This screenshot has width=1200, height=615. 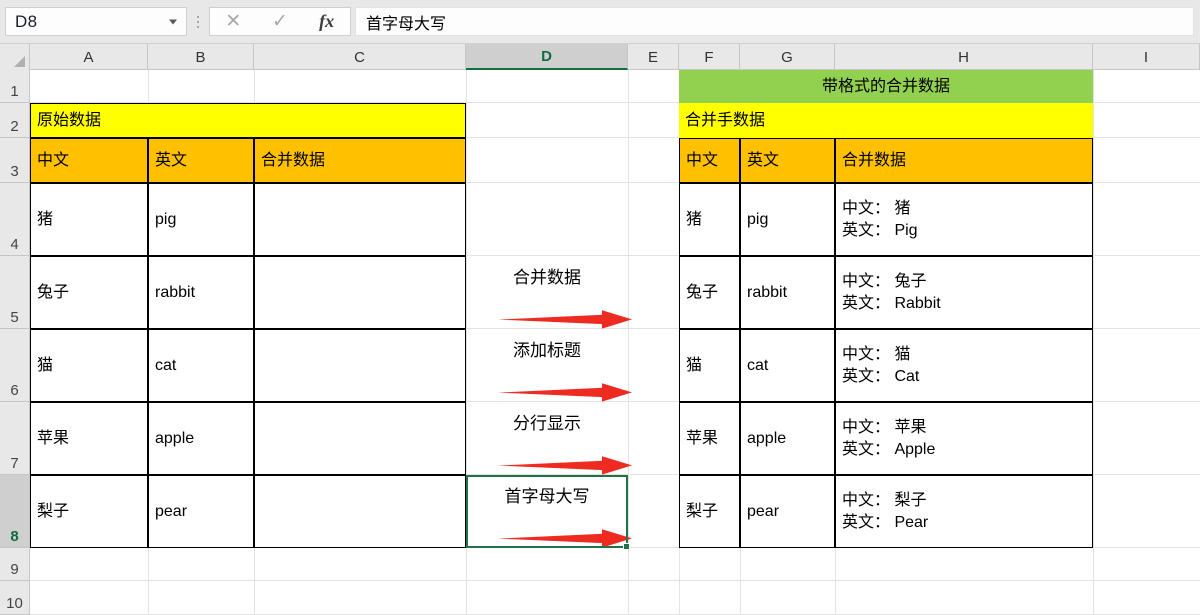 I want to click on left-table-row: cat, so click(x=201, y=365).